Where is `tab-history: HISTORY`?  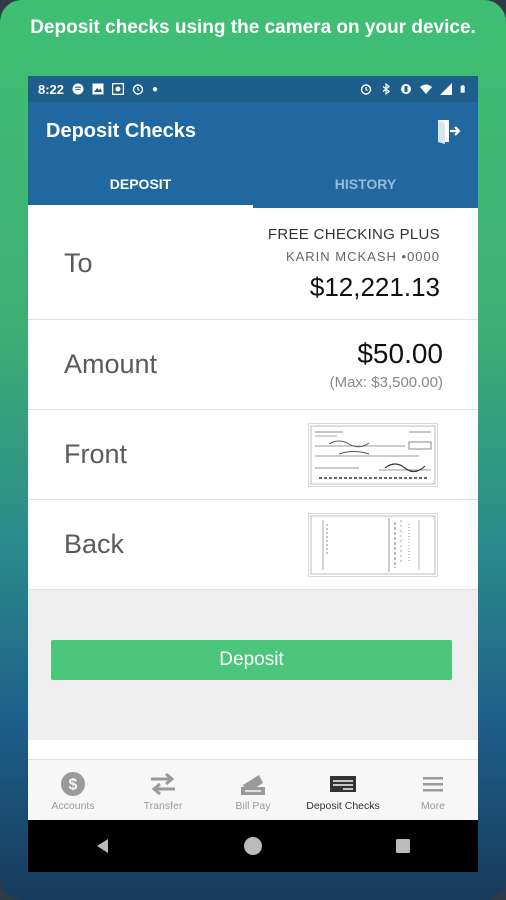
tab-history: HISTORY is located at coordinates (365, 184).